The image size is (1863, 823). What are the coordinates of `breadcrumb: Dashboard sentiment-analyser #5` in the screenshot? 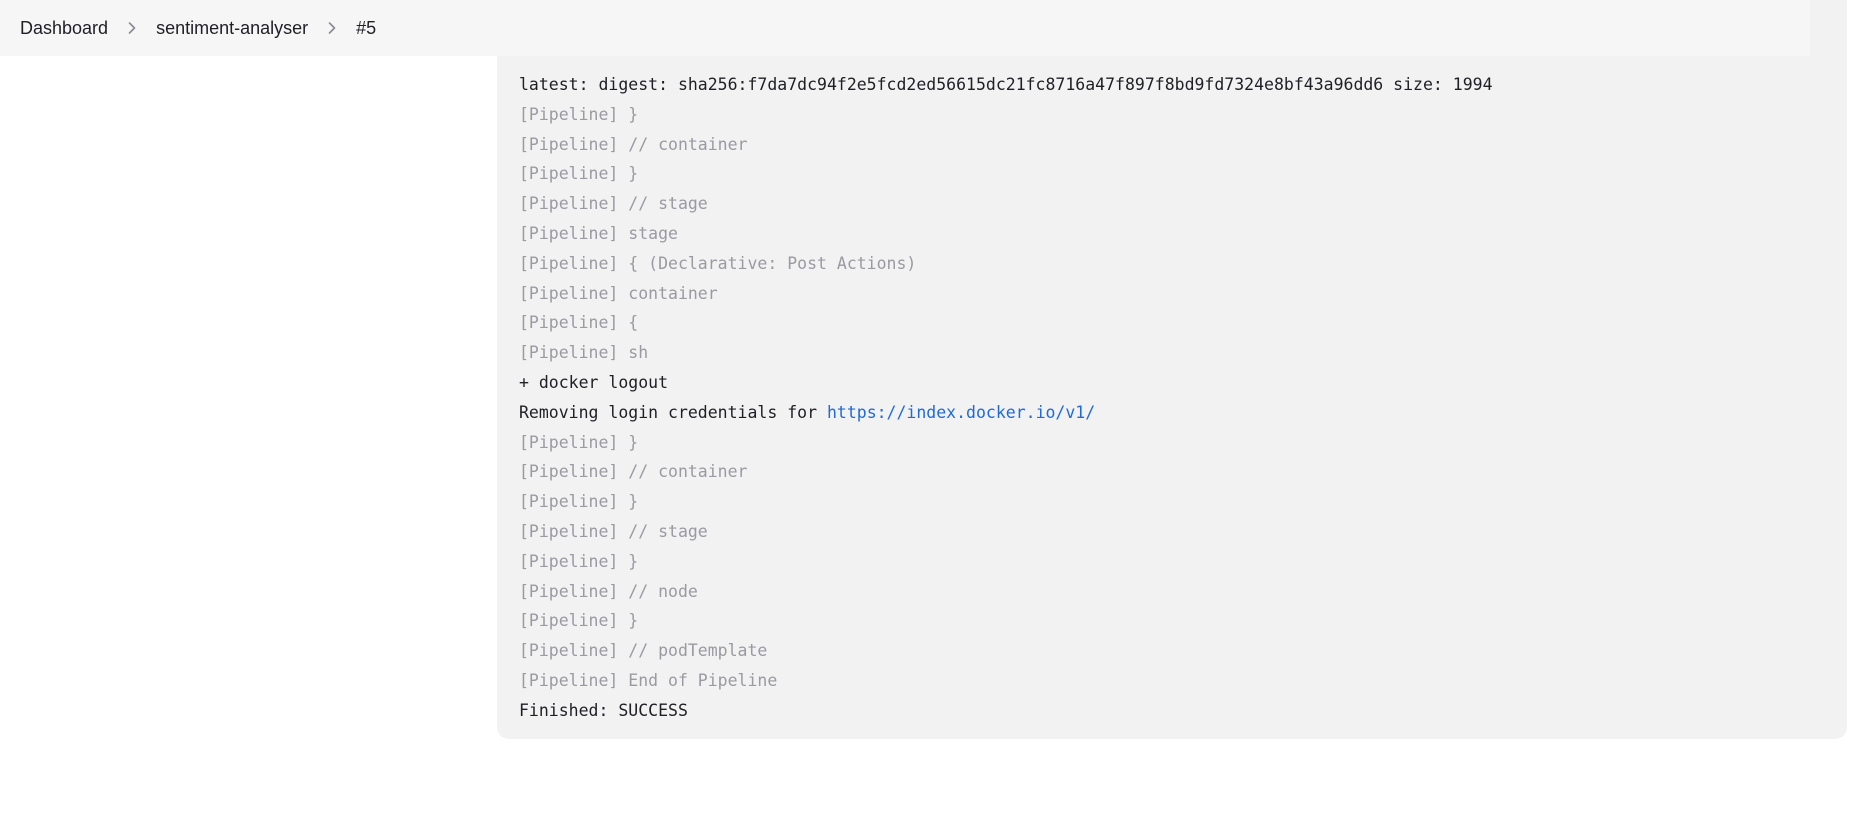 It's located at (905, 28).